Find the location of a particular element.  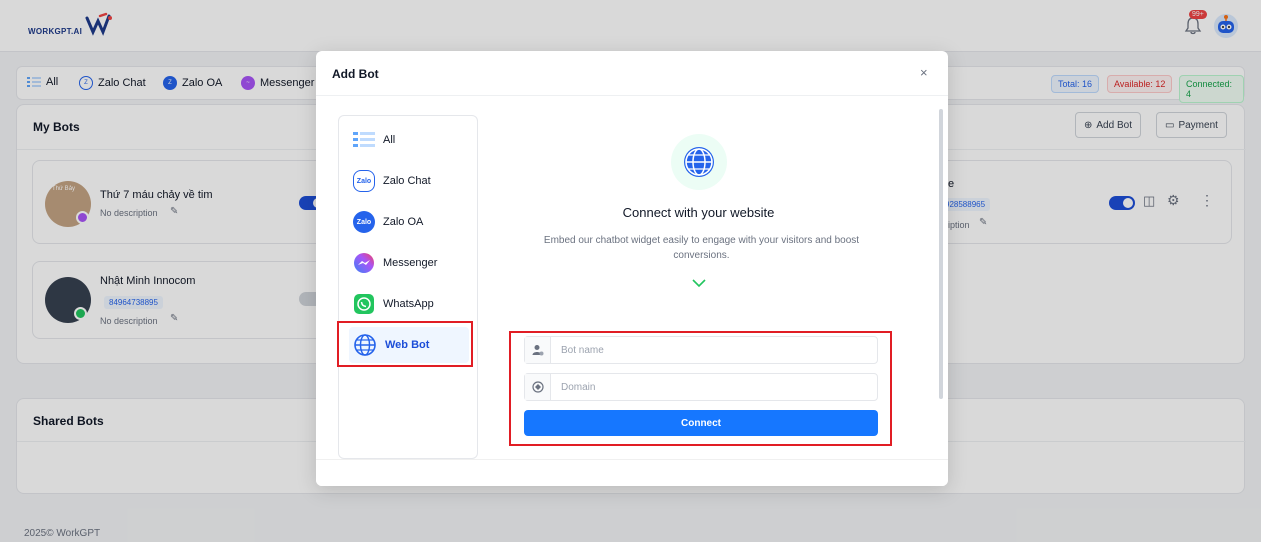

highlight-box-form is located at coordinates (700, 388).